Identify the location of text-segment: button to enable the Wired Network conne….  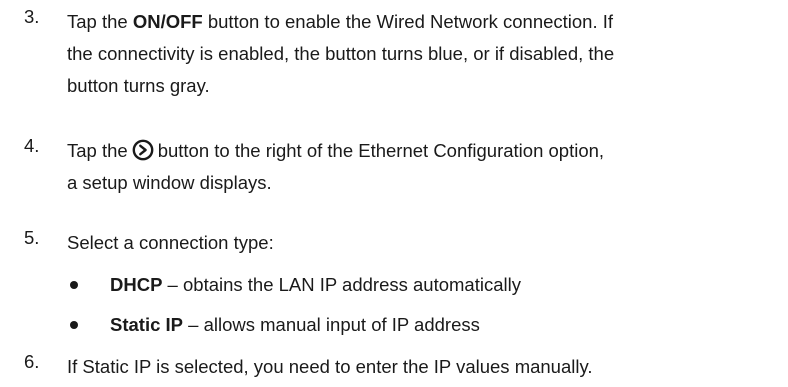
(408, 21).